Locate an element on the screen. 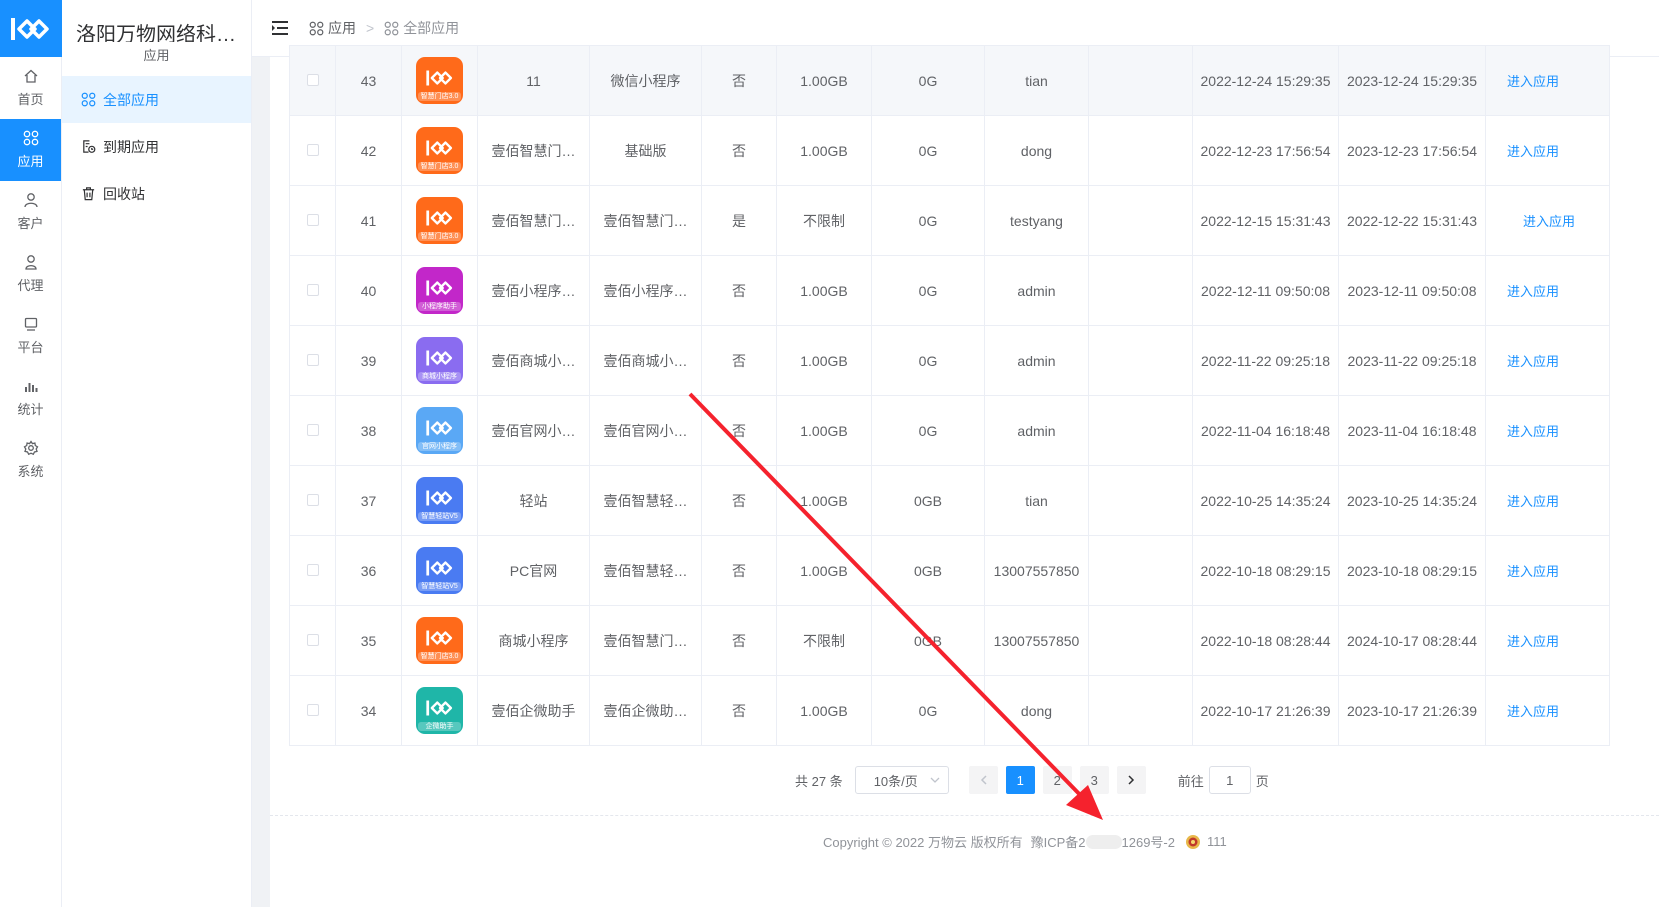 The width and height of the screenshot is (1659, 907). page-jump-input: 1 is located at coordinates (1229, 780).